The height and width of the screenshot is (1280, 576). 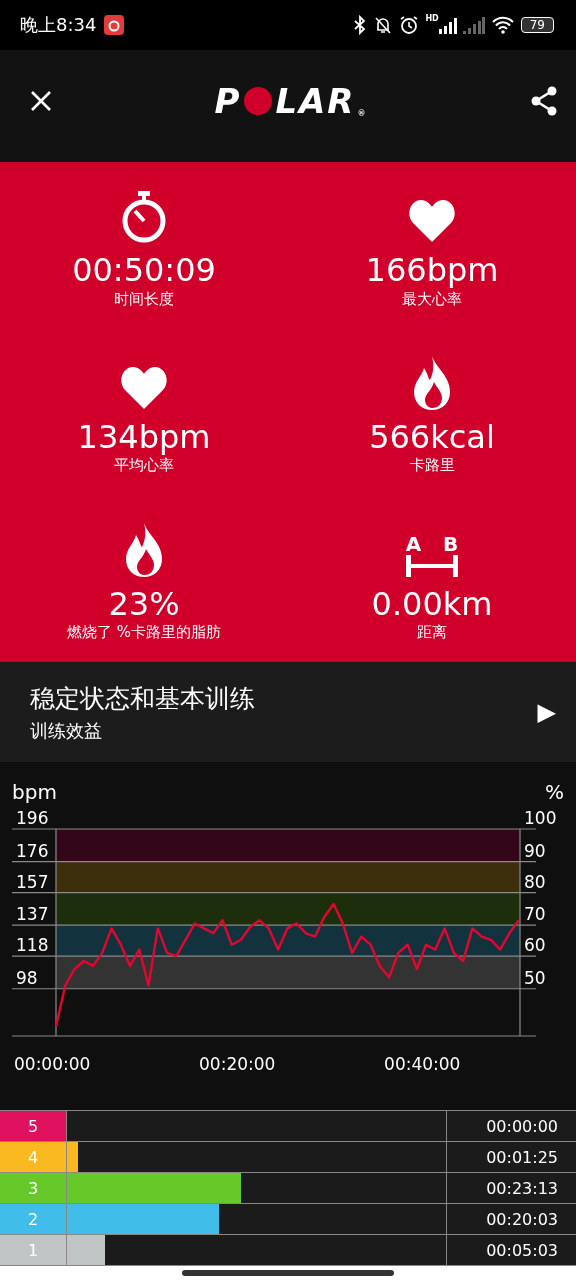 What do you see at coordinates (544, 101) in the screenshot?
I see `share-icon` at bounding box center [544, 101].